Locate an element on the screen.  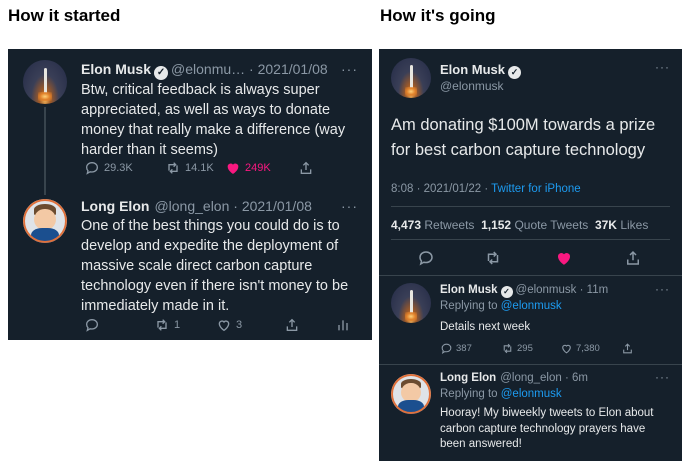
heading-how-it-started: How it started is located at coordinates (64, 15).